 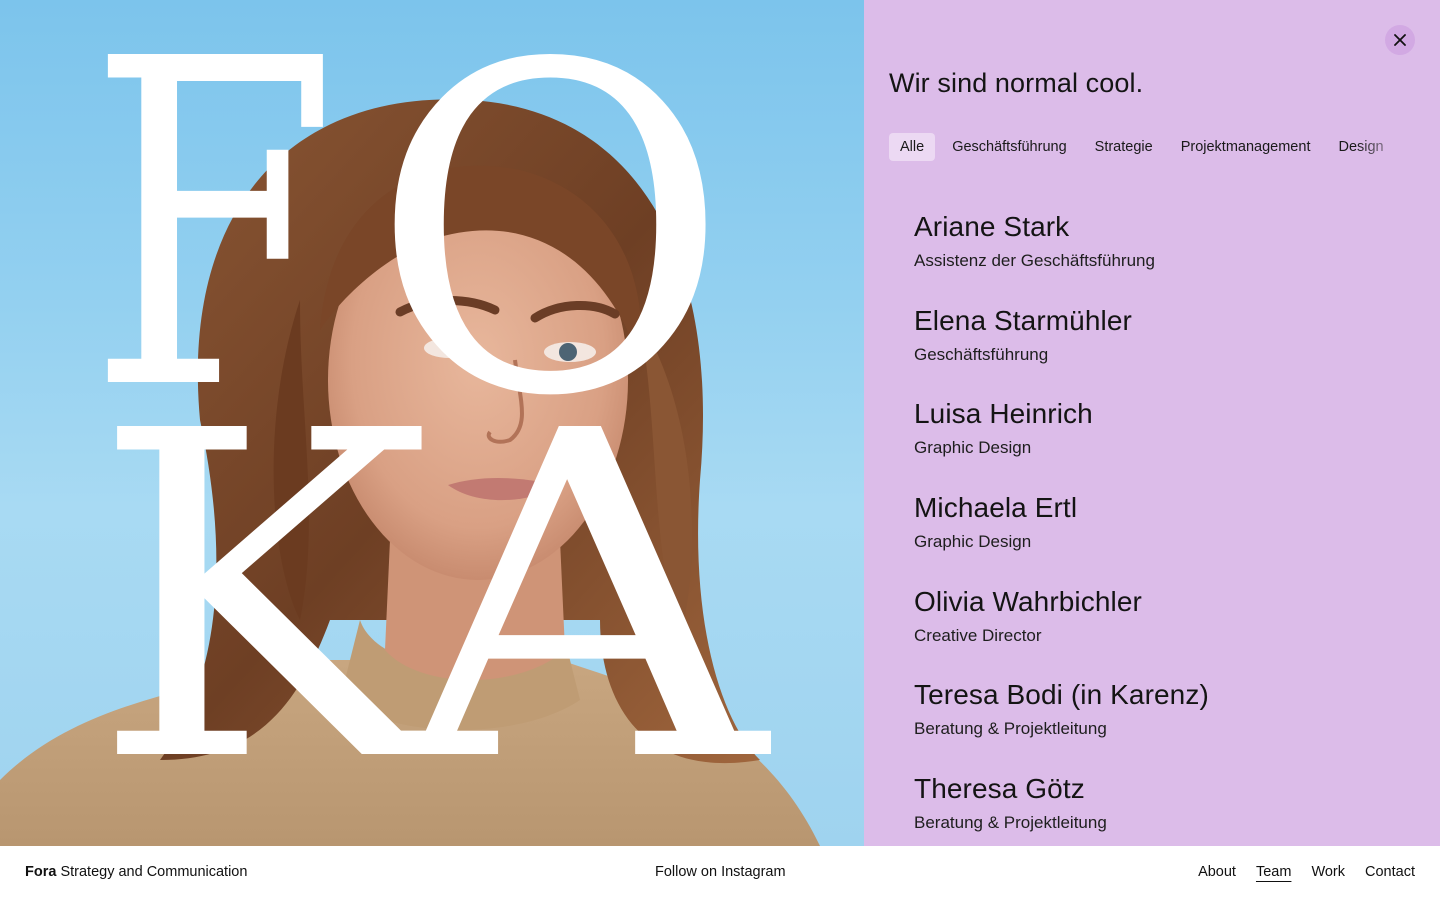 I want to click on member-name: Elena Starmühler, so click(x=1023, y=320).